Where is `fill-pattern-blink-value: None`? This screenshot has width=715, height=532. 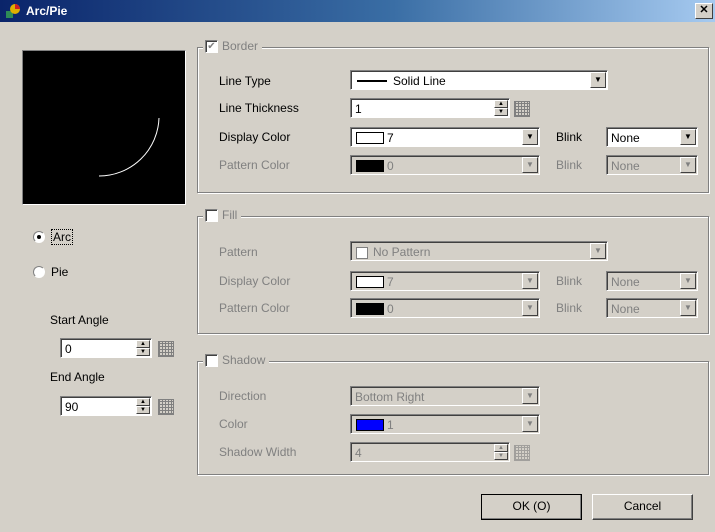 fill-pattern-blink-value: None is located at coordinates (625, 309).